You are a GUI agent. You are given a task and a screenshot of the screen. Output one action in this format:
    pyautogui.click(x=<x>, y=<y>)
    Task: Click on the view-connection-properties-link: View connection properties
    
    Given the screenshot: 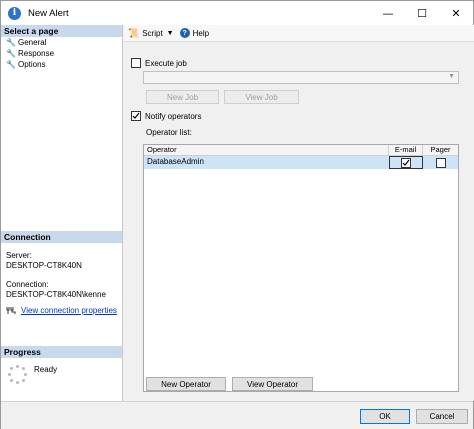 What is the action you would take?
    pyautogui.click(x=69, y=310)
    